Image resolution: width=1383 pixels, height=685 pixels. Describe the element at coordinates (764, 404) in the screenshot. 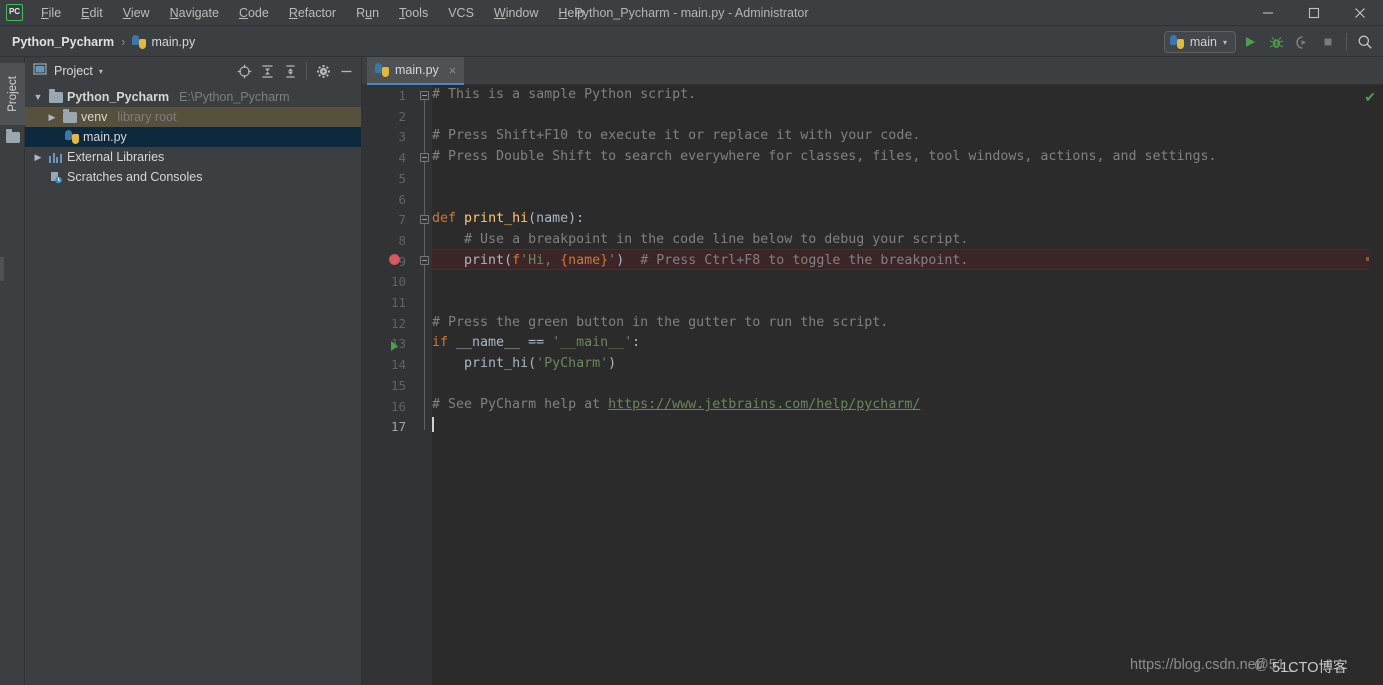

I see `code-token-url-link: https://www.jetbrains.com/help/pycharm/` at that location.